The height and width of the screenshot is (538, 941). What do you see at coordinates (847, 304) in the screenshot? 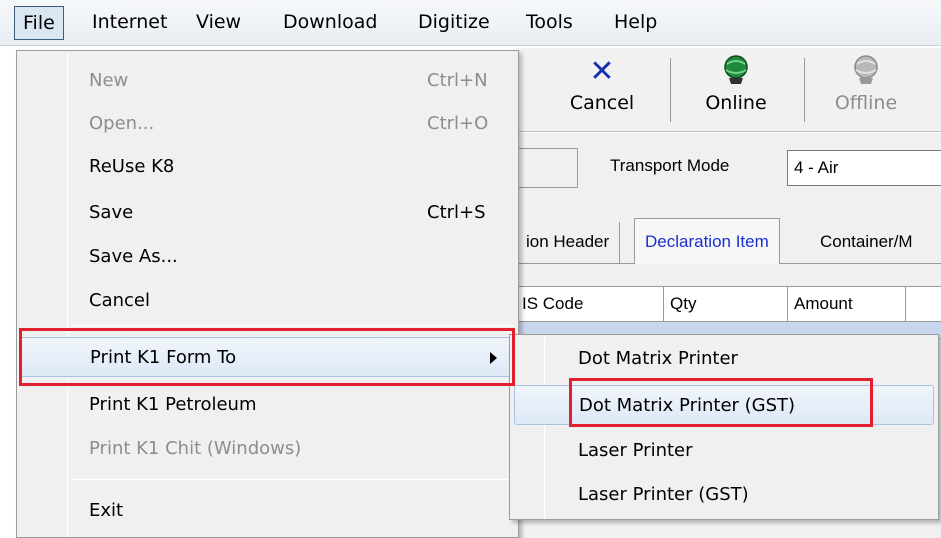
I see `column-amount: Amount` at bounding box center [847, 304].